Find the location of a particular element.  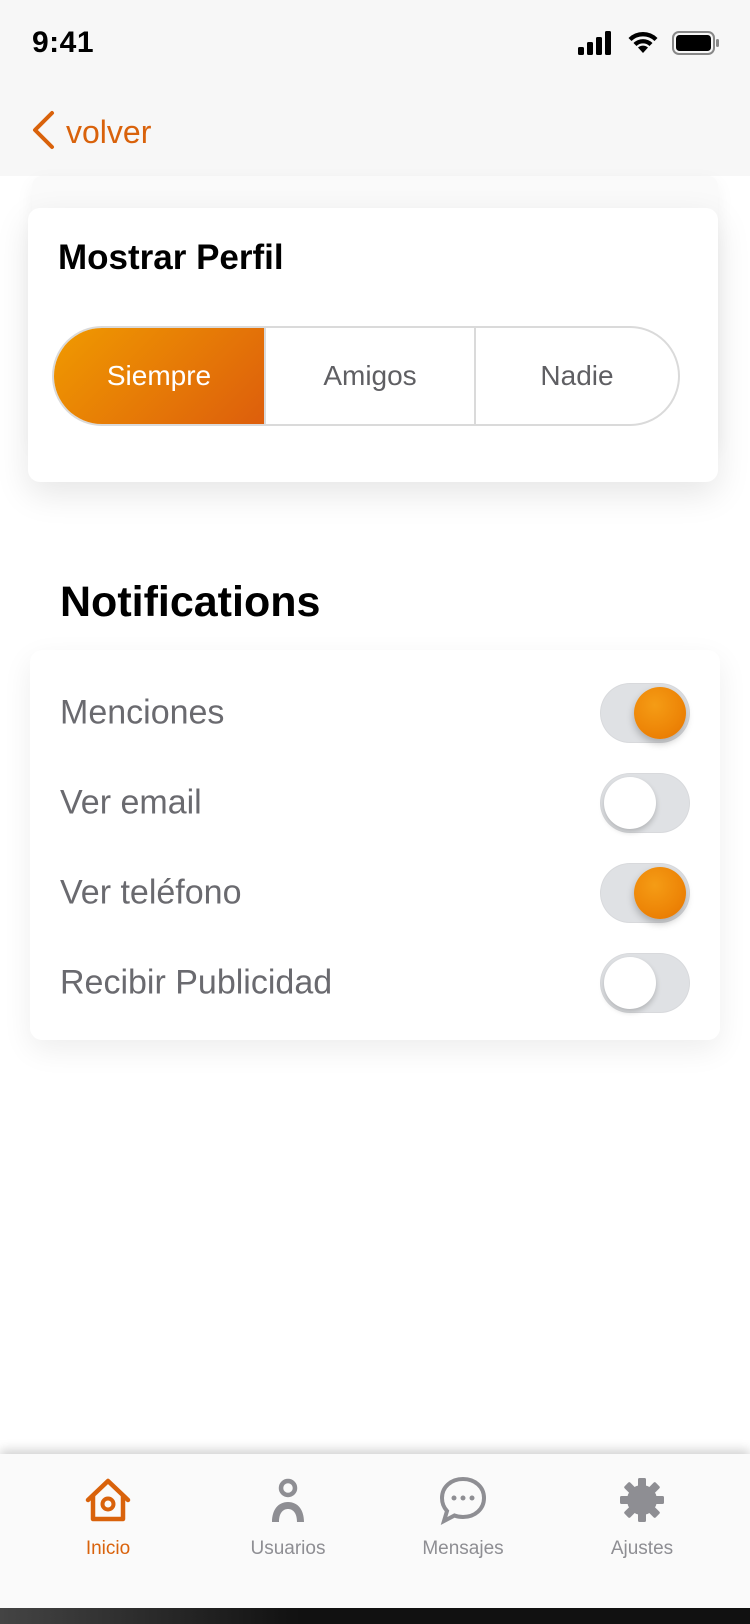

tab-label: Usuarios is located at coordinates (288, 1548).